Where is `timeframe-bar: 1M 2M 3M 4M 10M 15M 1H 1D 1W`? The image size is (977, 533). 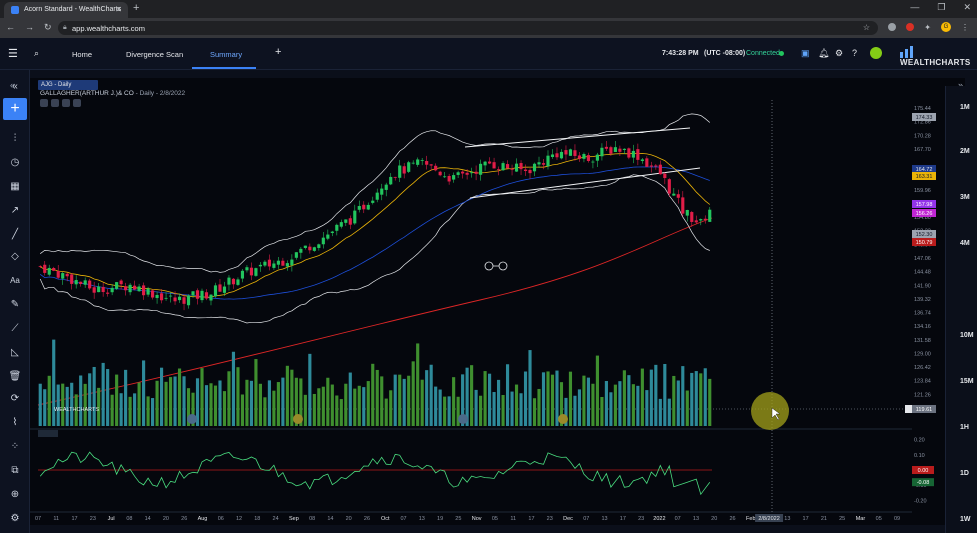
timeframe-bar: 1M 2M 3M 4M 10M 15M 1H 1D 1W is located at coordinates (961, 309).